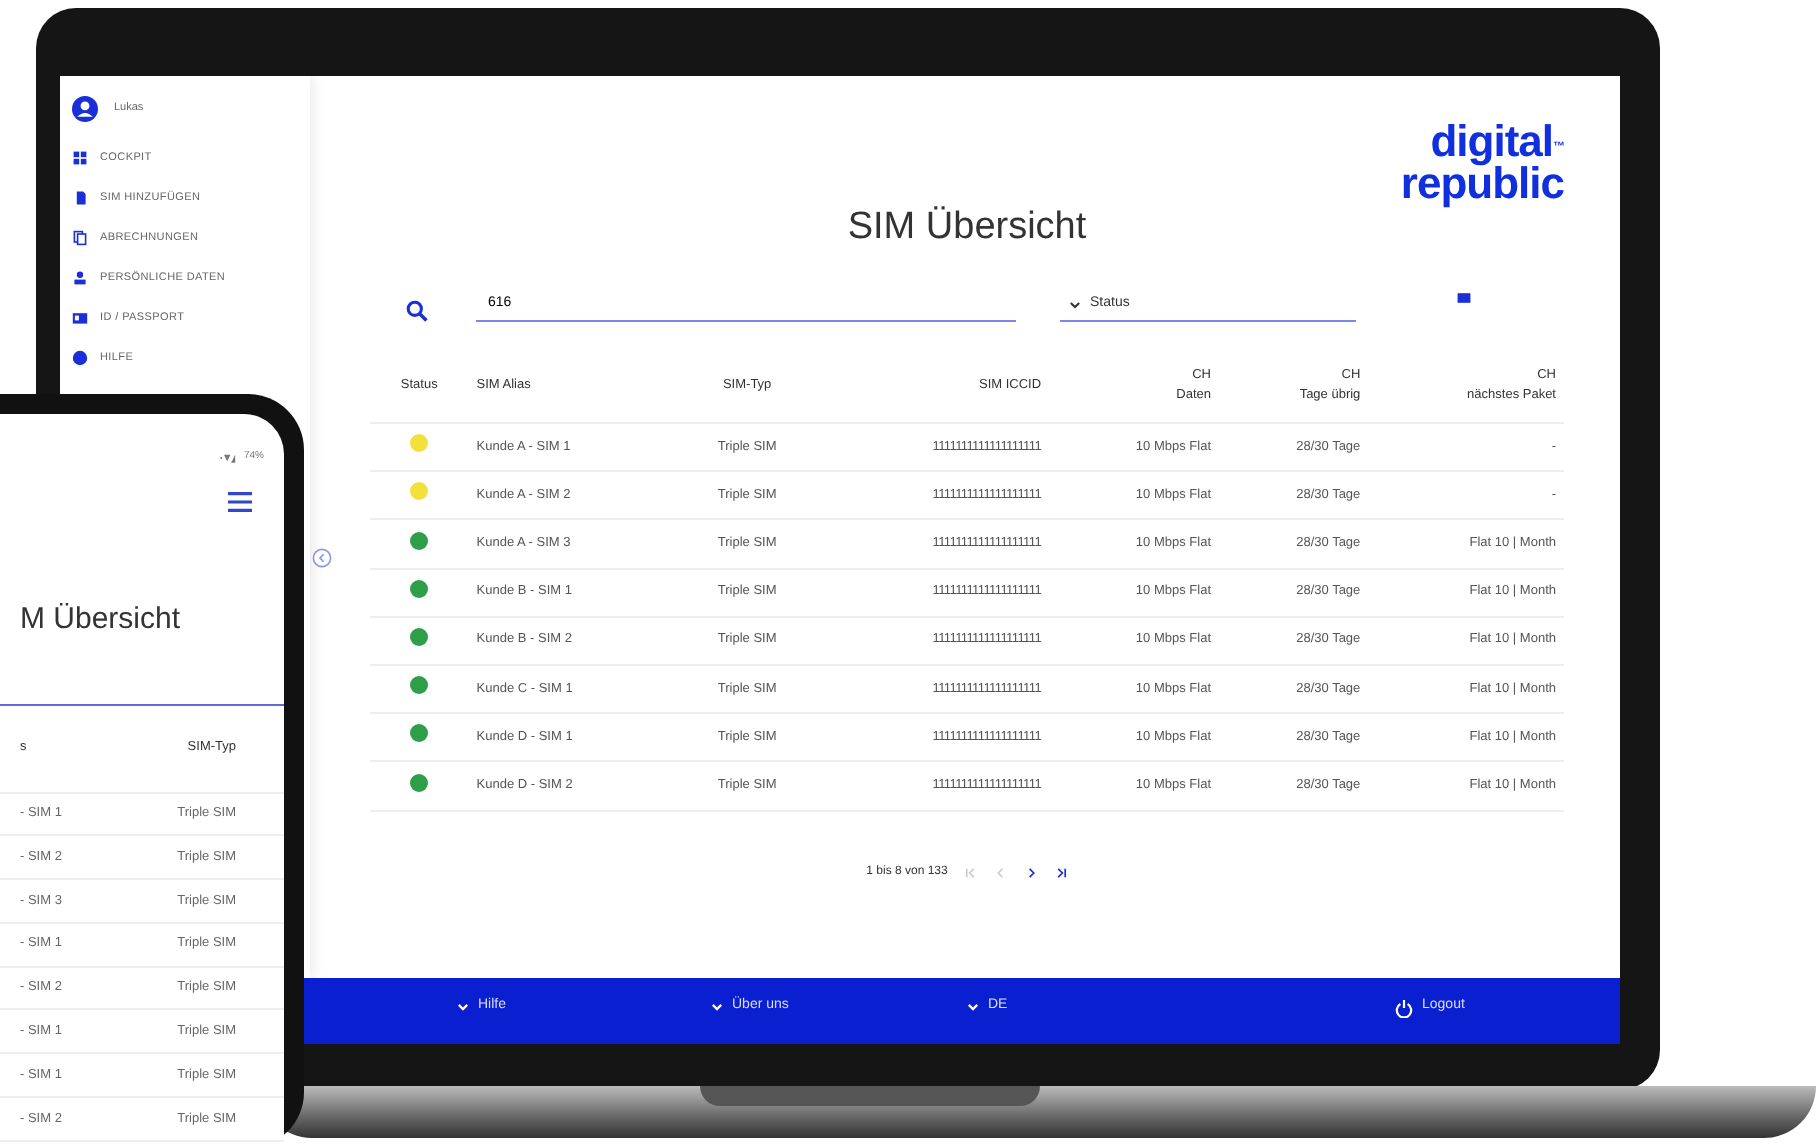  Describe the element at coordinates (240, 502) in the screenshot. I see `menu-icon` at that location.